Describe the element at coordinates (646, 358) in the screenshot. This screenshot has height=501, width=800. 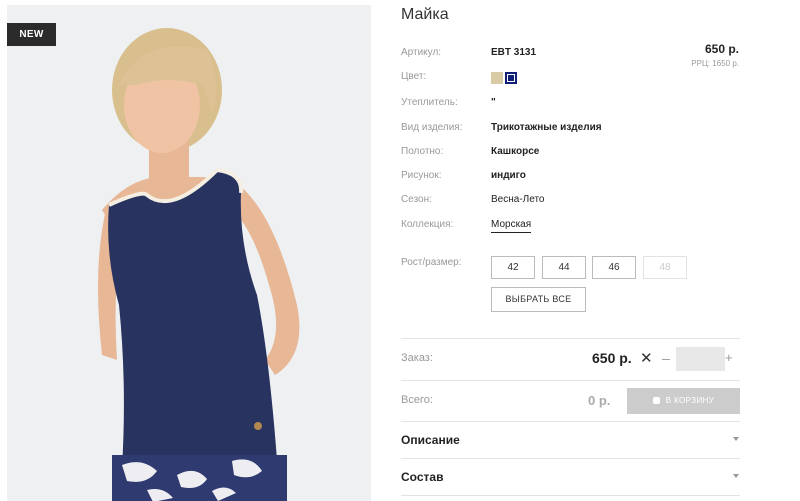
I see `multiply-icon: ✕` at that location.